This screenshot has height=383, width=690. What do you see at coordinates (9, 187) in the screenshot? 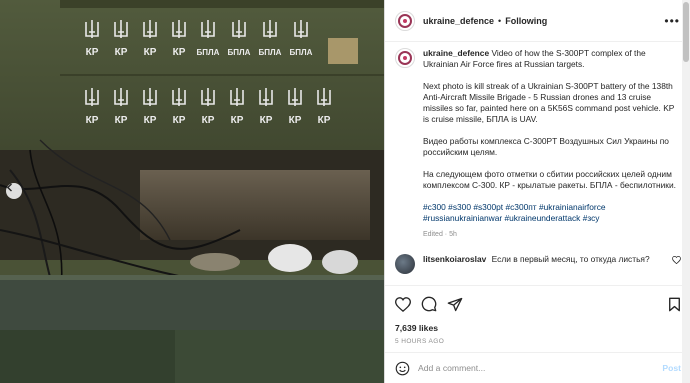
I see `chevron-left-icon` at bounding box center [9, 187].